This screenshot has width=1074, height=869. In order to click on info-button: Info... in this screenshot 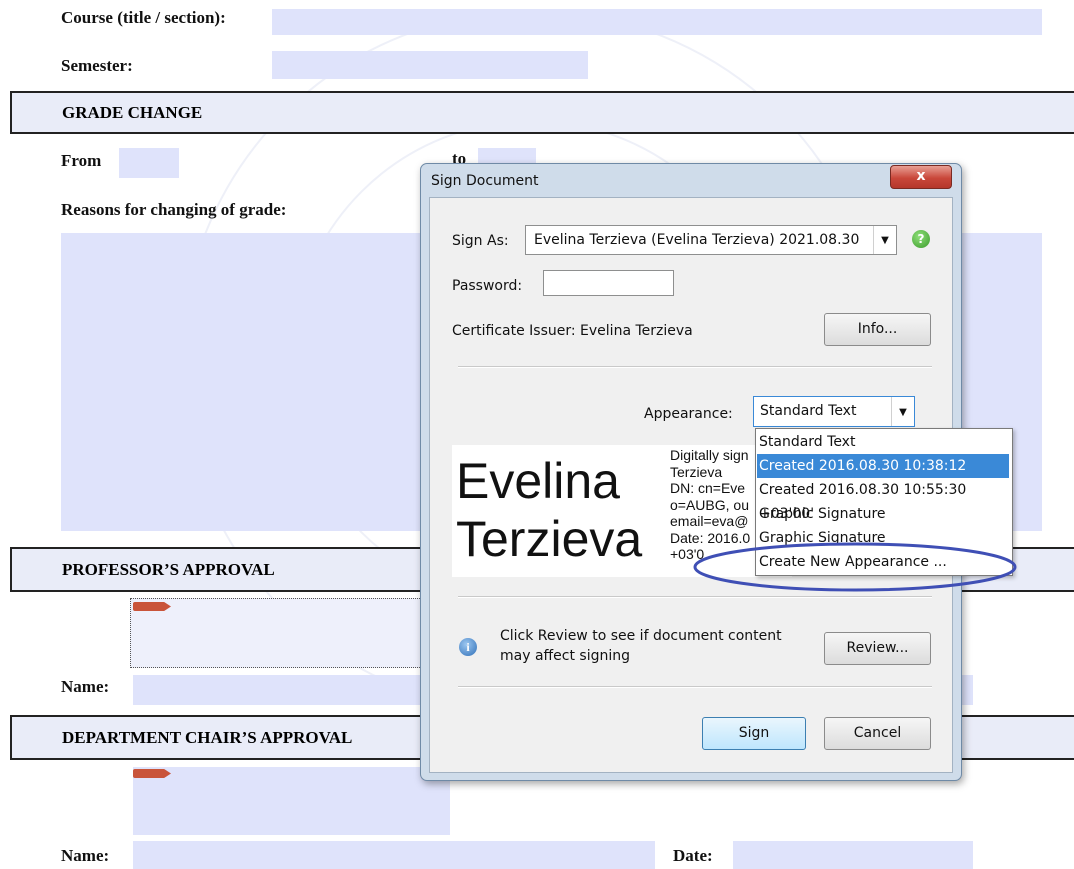, I will do `click(877, 329)`.